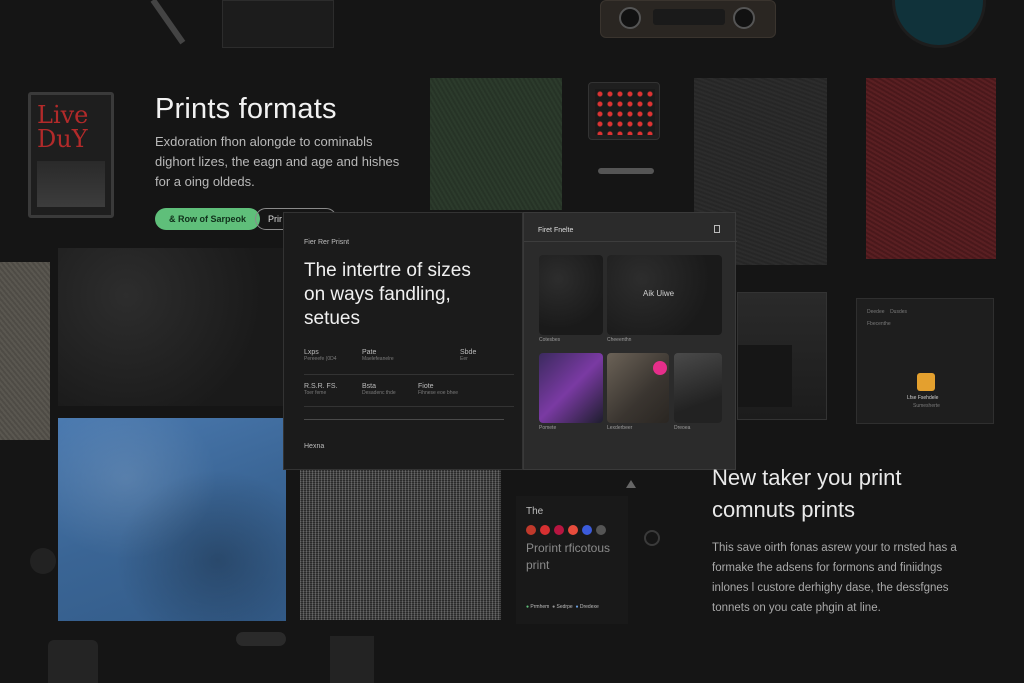  I want to click on book-cover: Live DuY, so click(71, 155).